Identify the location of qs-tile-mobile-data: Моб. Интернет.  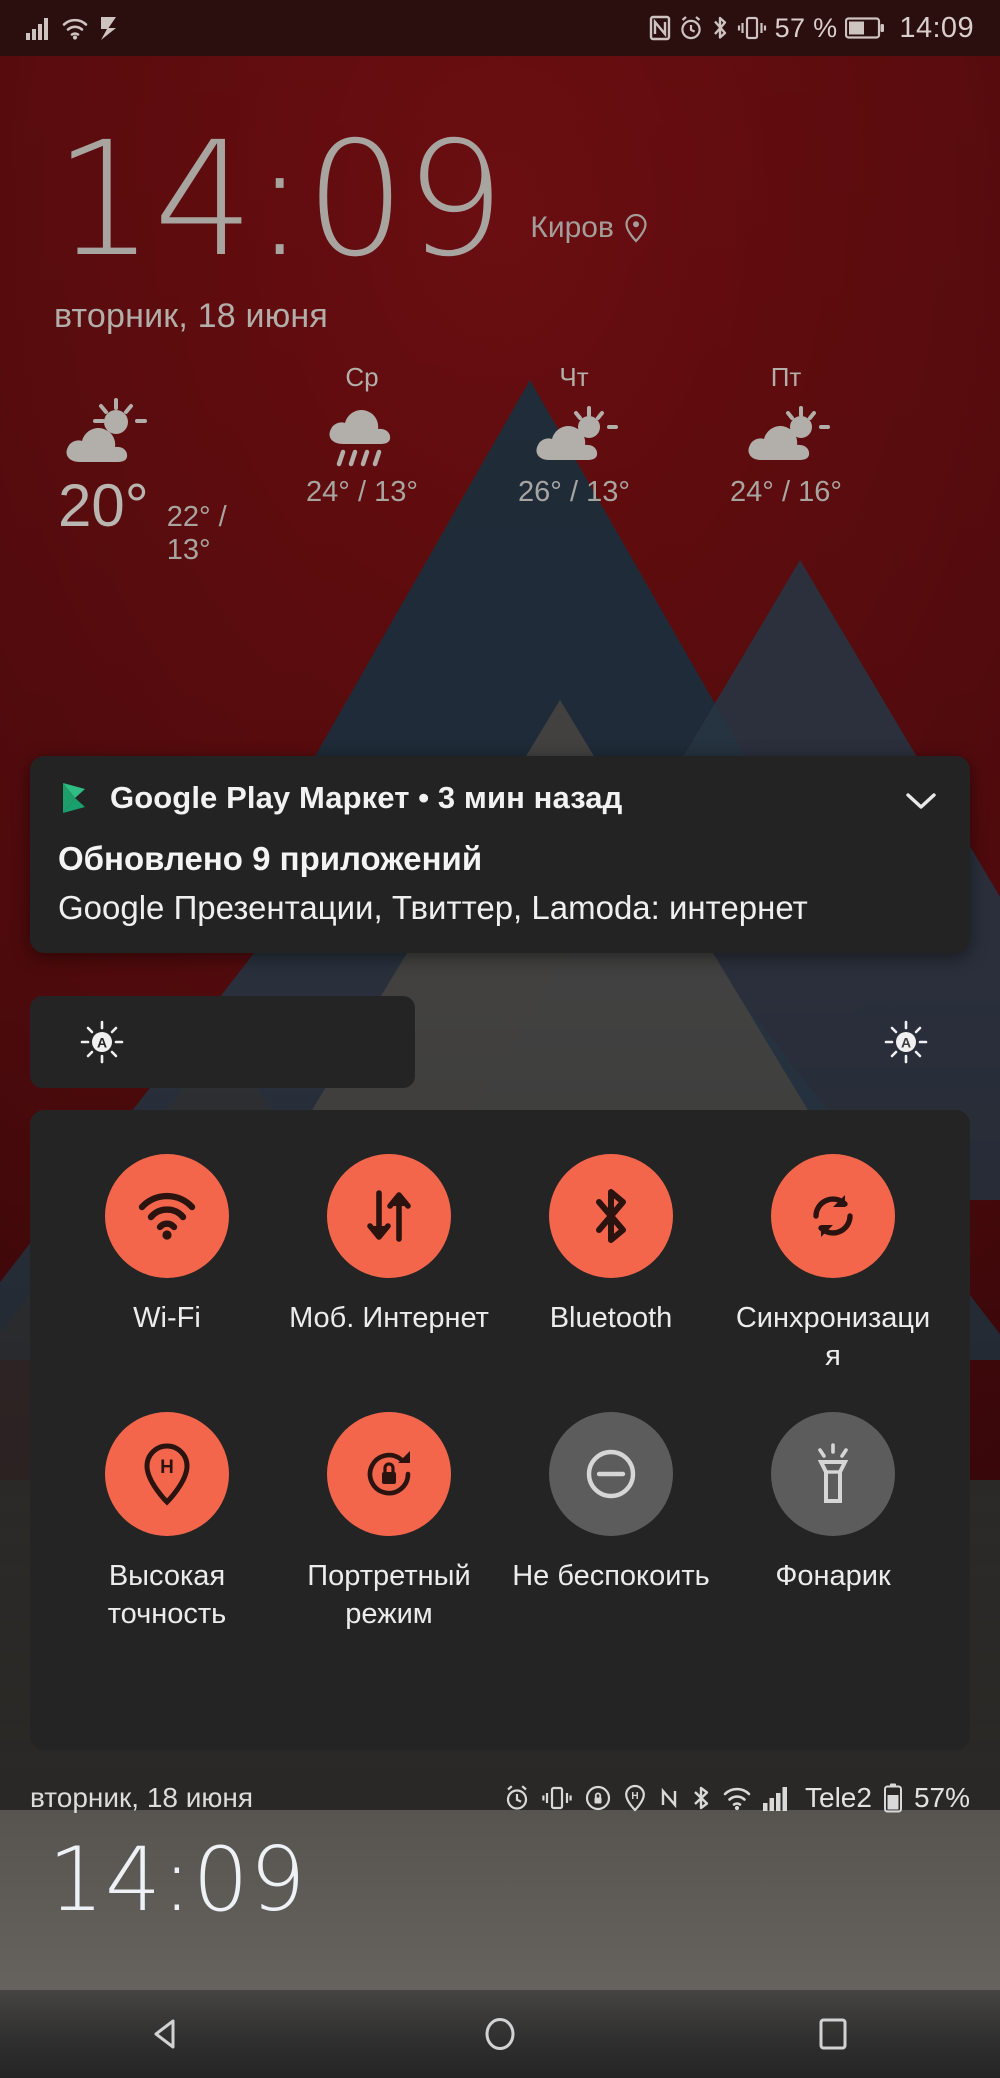
(389, 1265).